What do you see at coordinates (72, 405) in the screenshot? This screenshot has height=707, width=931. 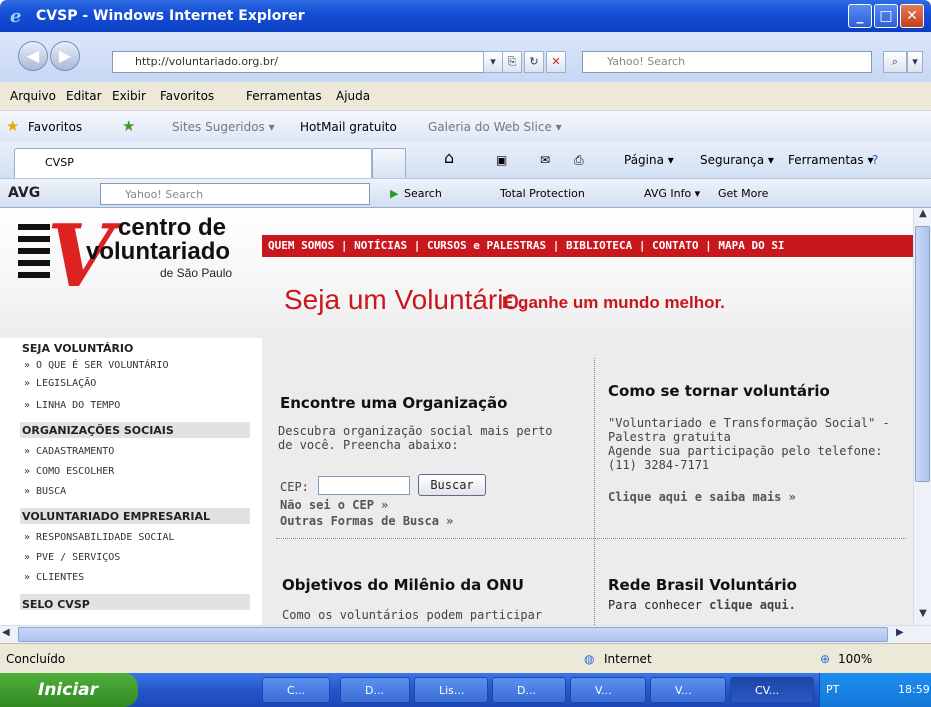 I see `nav-item: » LINHA DO TEMPO` at bounding box center [72, 405].